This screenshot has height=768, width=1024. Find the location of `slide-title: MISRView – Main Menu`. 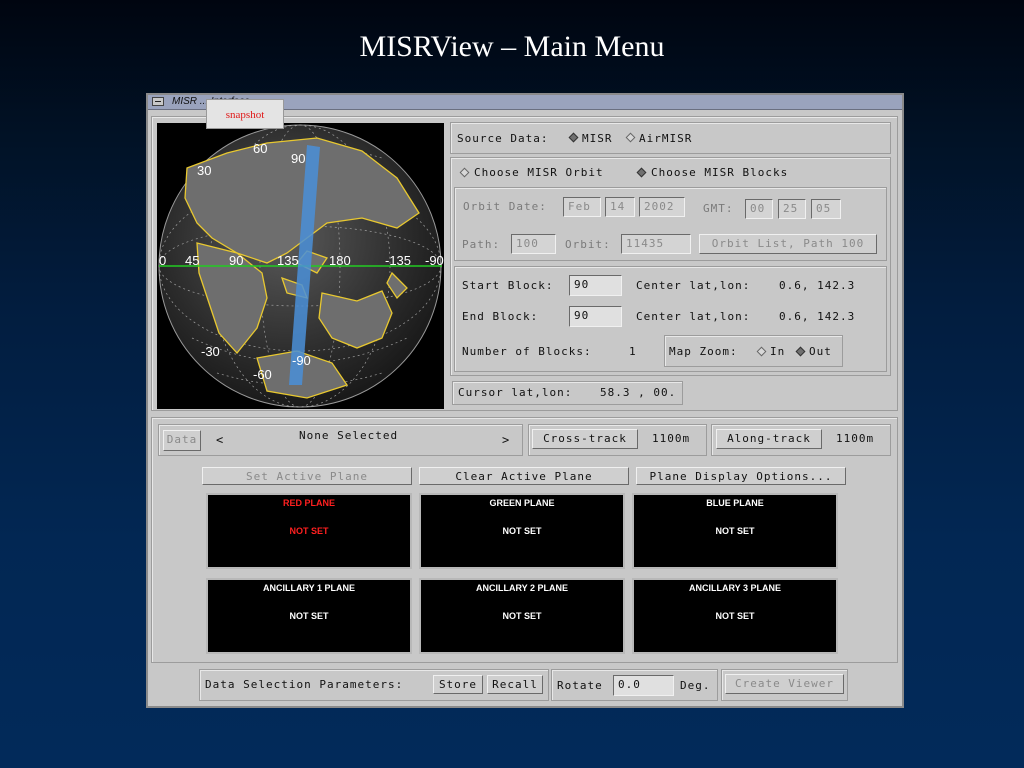

slide-title: MISRView – Main Menu is located at coordinates (512, 46).